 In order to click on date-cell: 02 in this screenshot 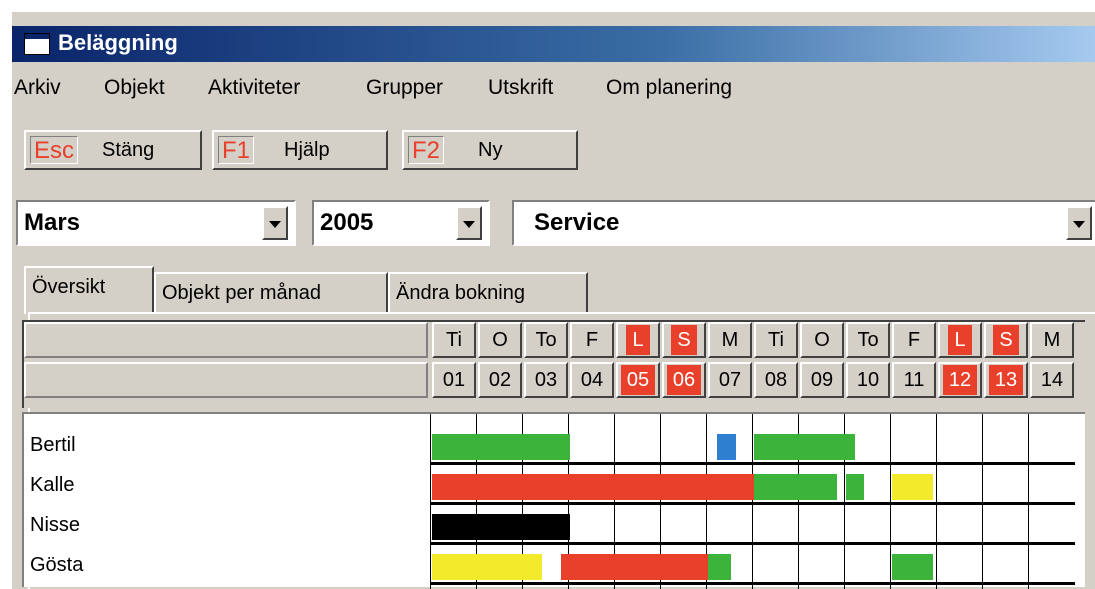, I will do `click(500, 380)`.